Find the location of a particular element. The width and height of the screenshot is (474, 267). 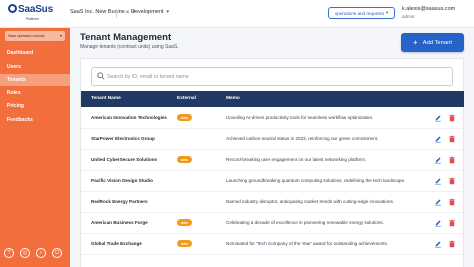

git-branch-icon: ⑂ is located at coordinates (128, 12).